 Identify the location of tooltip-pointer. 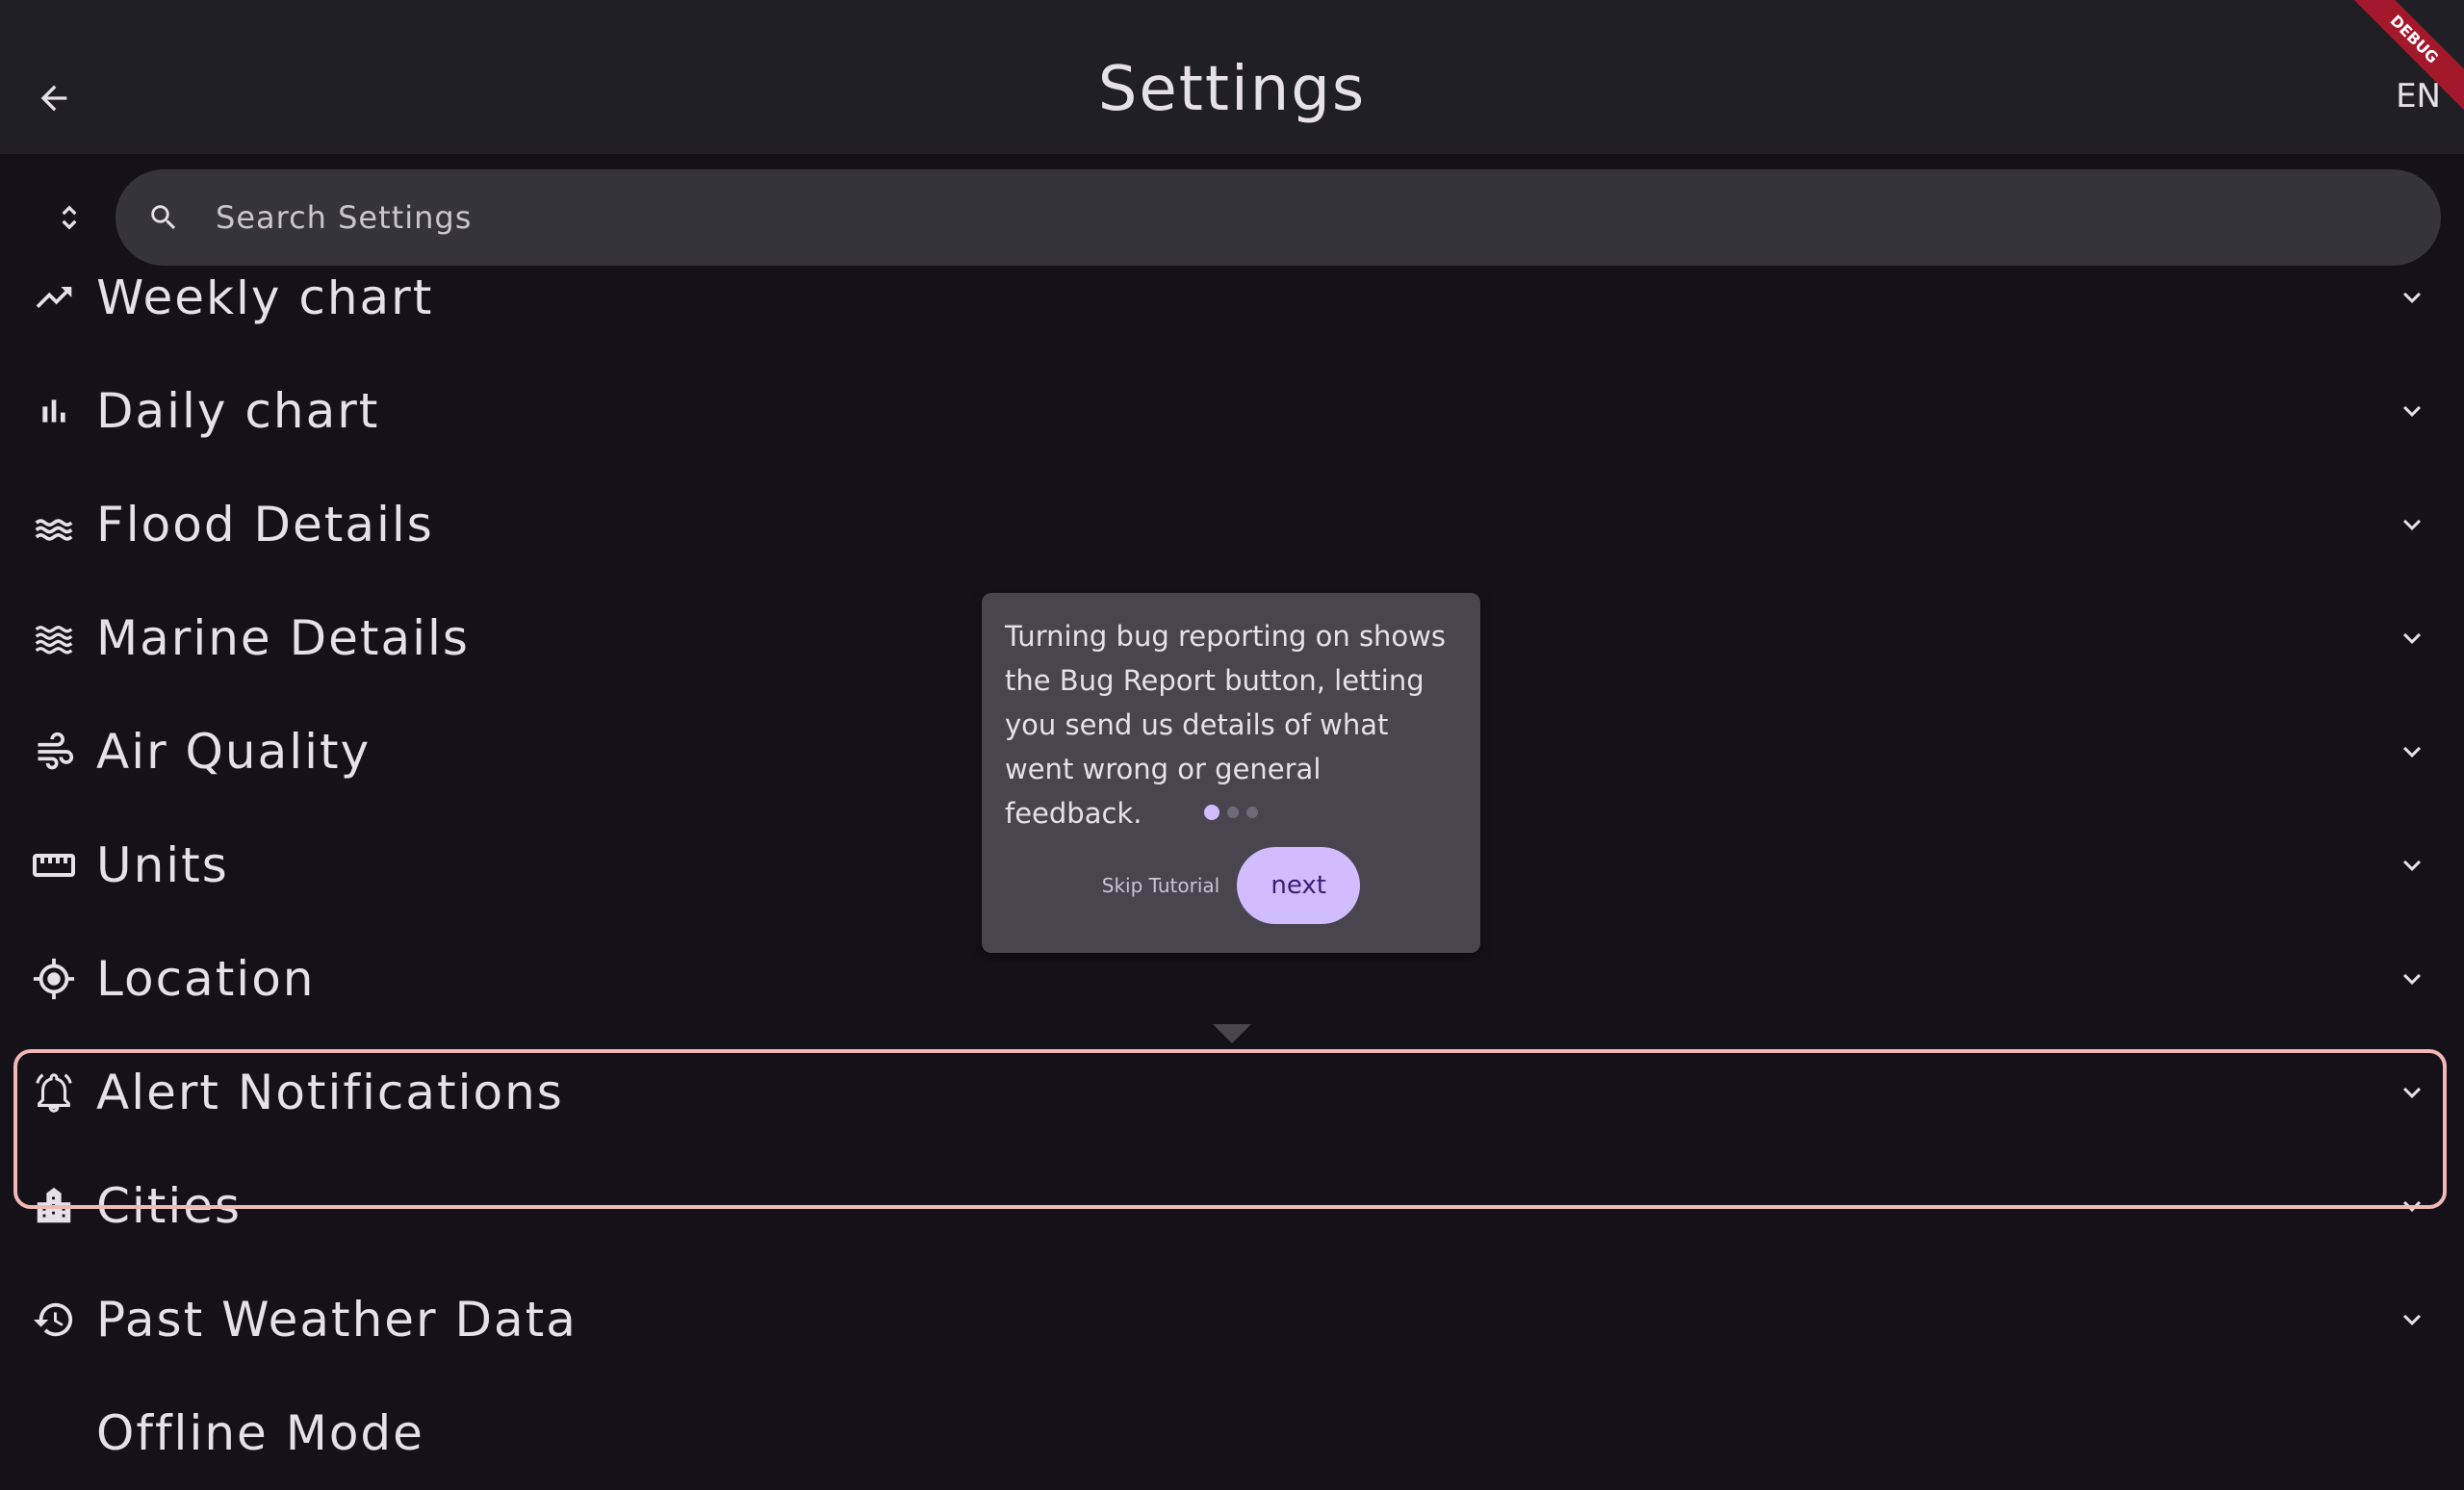
(1232, 1033).